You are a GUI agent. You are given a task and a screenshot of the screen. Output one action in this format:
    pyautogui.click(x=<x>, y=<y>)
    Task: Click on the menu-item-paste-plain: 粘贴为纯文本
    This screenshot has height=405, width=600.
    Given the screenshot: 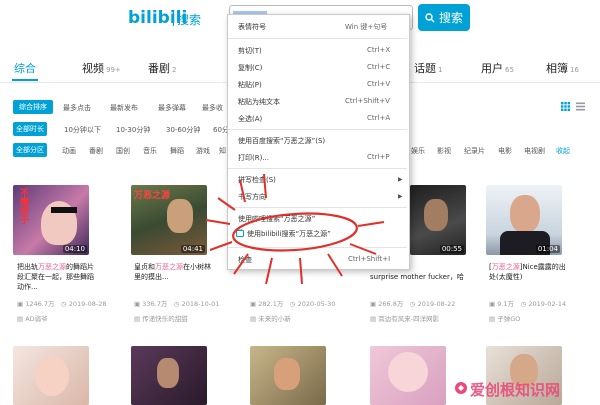 What is the action you would take?
    pyautogui.click(x=259, y=102)
    